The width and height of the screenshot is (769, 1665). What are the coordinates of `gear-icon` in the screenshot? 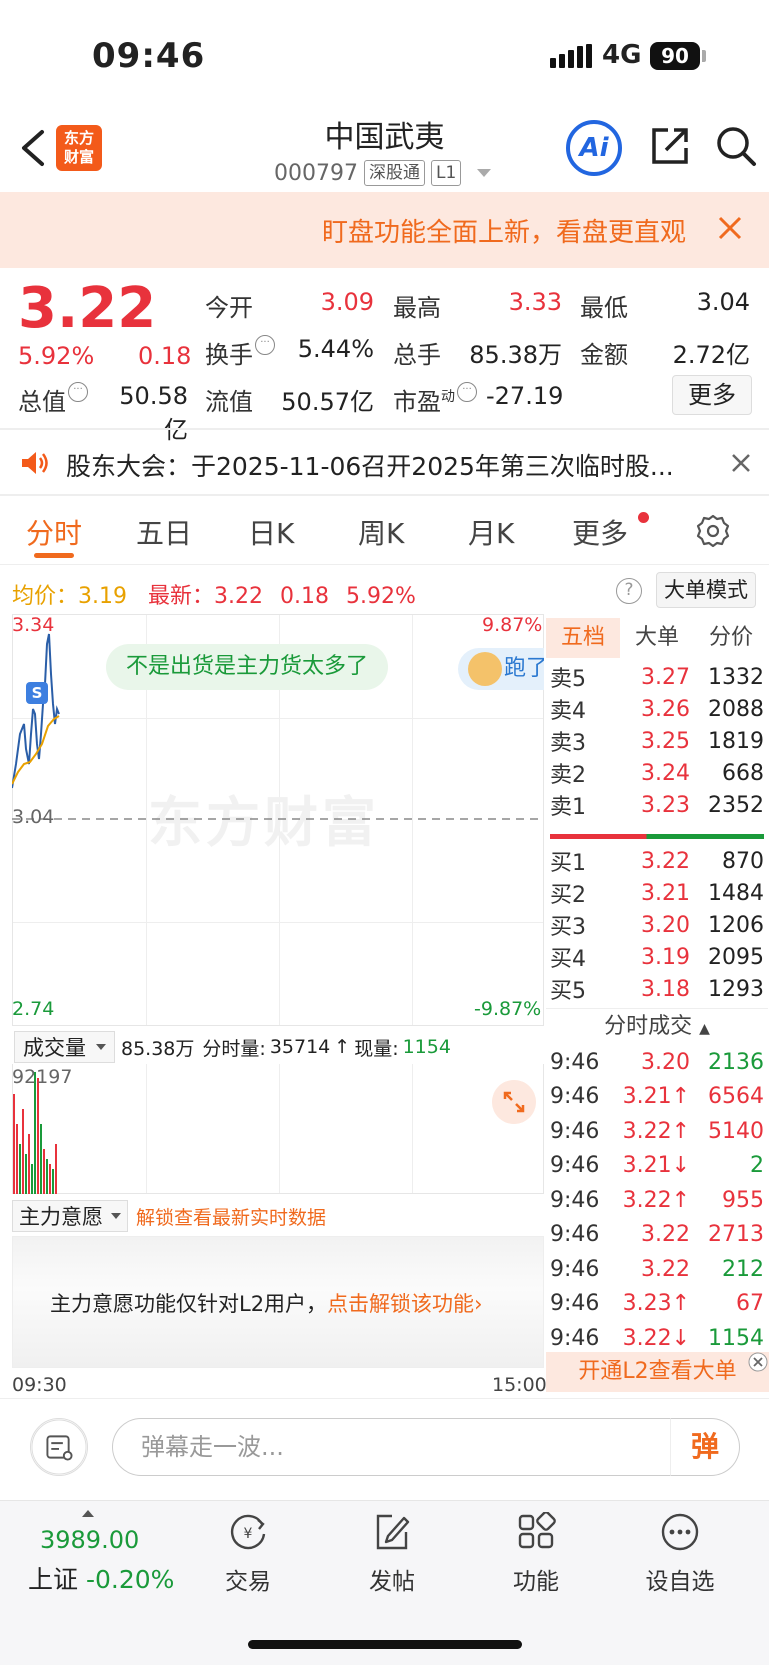 It's located at (713, 531).